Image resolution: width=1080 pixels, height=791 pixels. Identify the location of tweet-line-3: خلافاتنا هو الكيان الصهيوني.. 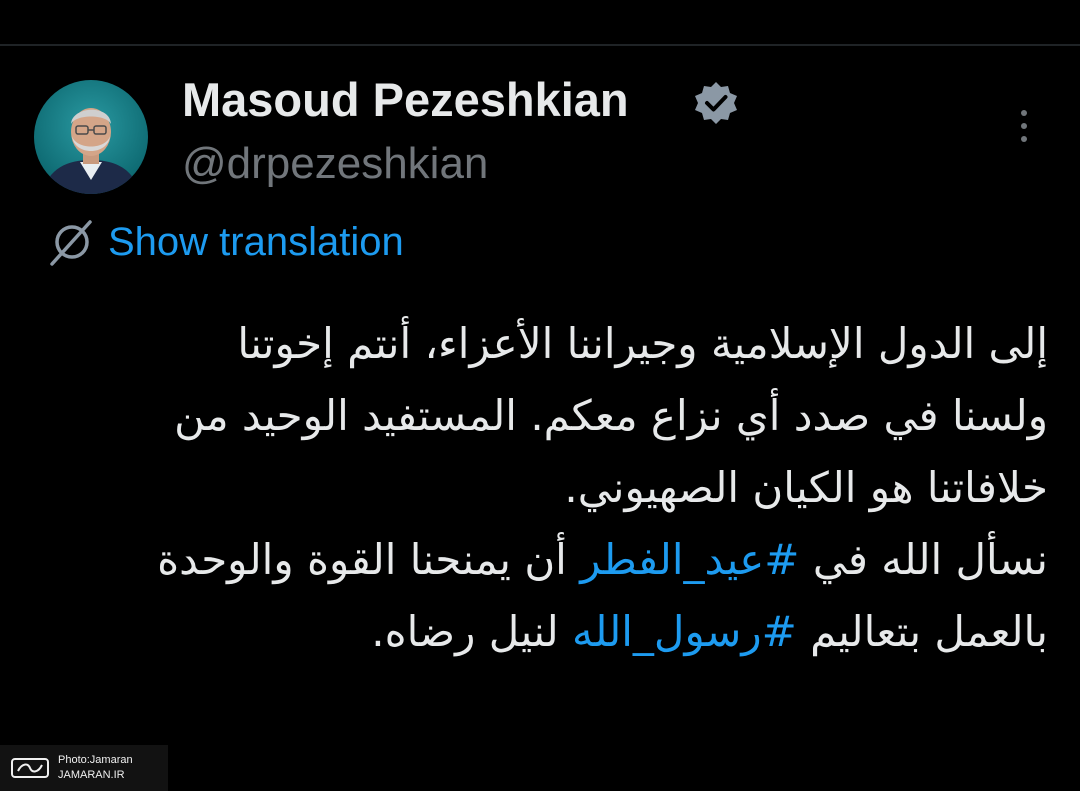
(806, 487).